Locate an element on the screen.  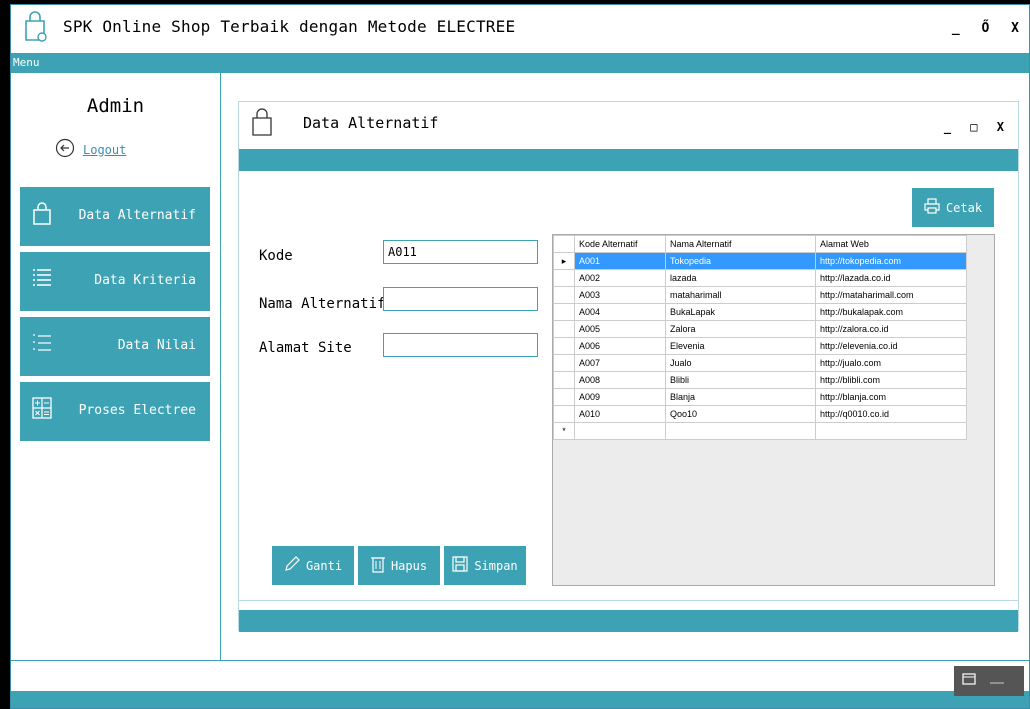
table-cell: A001 is located at coordinates (620, 261).